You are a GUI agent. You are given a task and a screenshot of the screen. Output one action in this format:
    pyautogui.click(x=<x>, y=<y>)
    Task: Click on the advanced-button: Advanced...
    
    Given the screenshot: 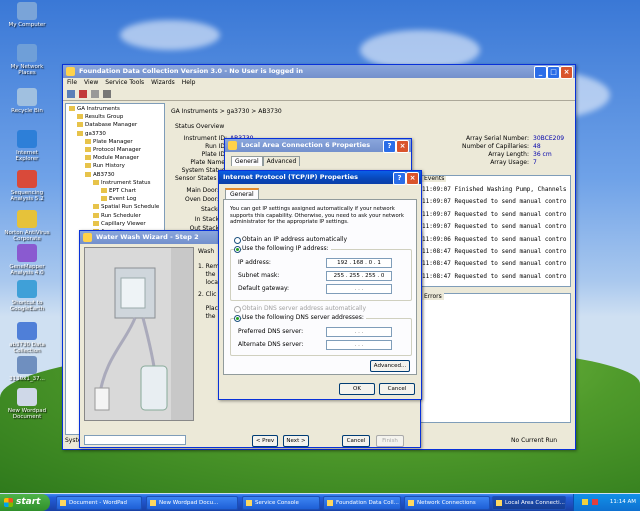 What is the action you would take?
    pyautogui.click(x=390, y=366)
    